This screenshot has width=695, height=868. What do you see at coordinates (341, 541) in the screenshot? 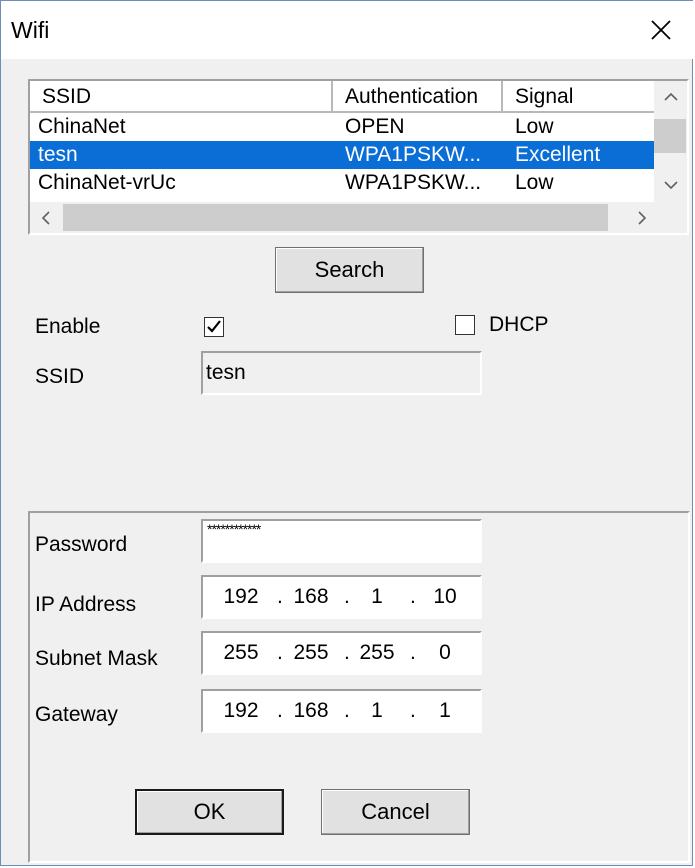
I see `password-field: ************` at bounding box center [341, 541].